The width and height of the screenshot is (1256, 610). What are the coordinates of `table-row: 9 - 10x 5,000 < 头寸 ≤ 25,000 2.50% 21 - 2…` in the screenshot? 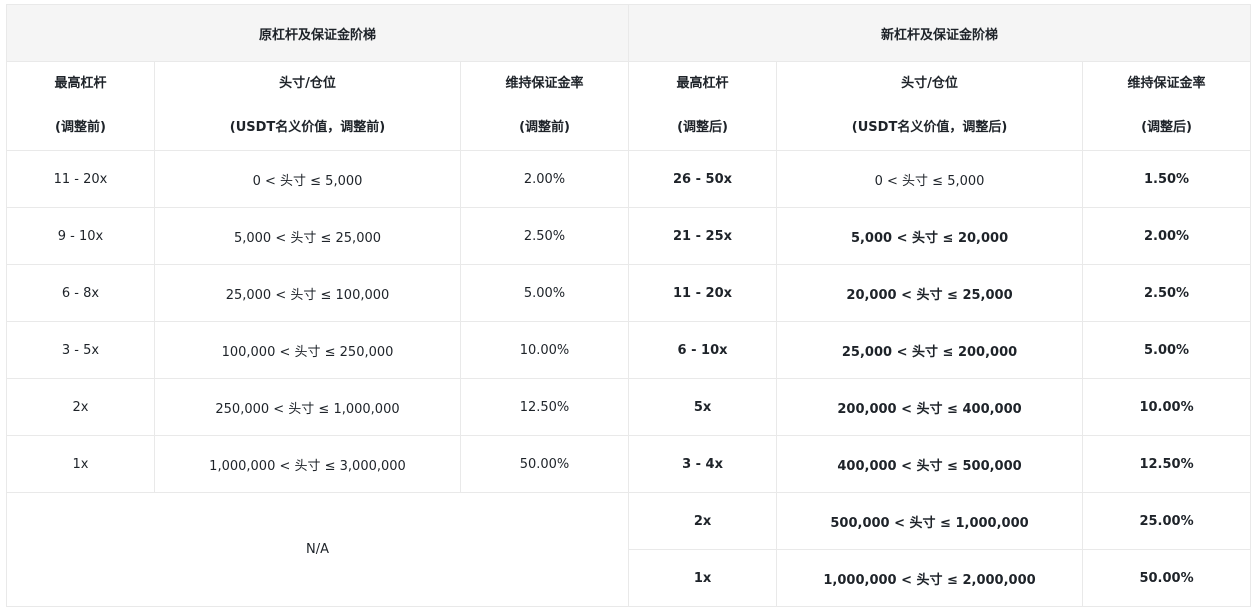 It's located at (629, 236).